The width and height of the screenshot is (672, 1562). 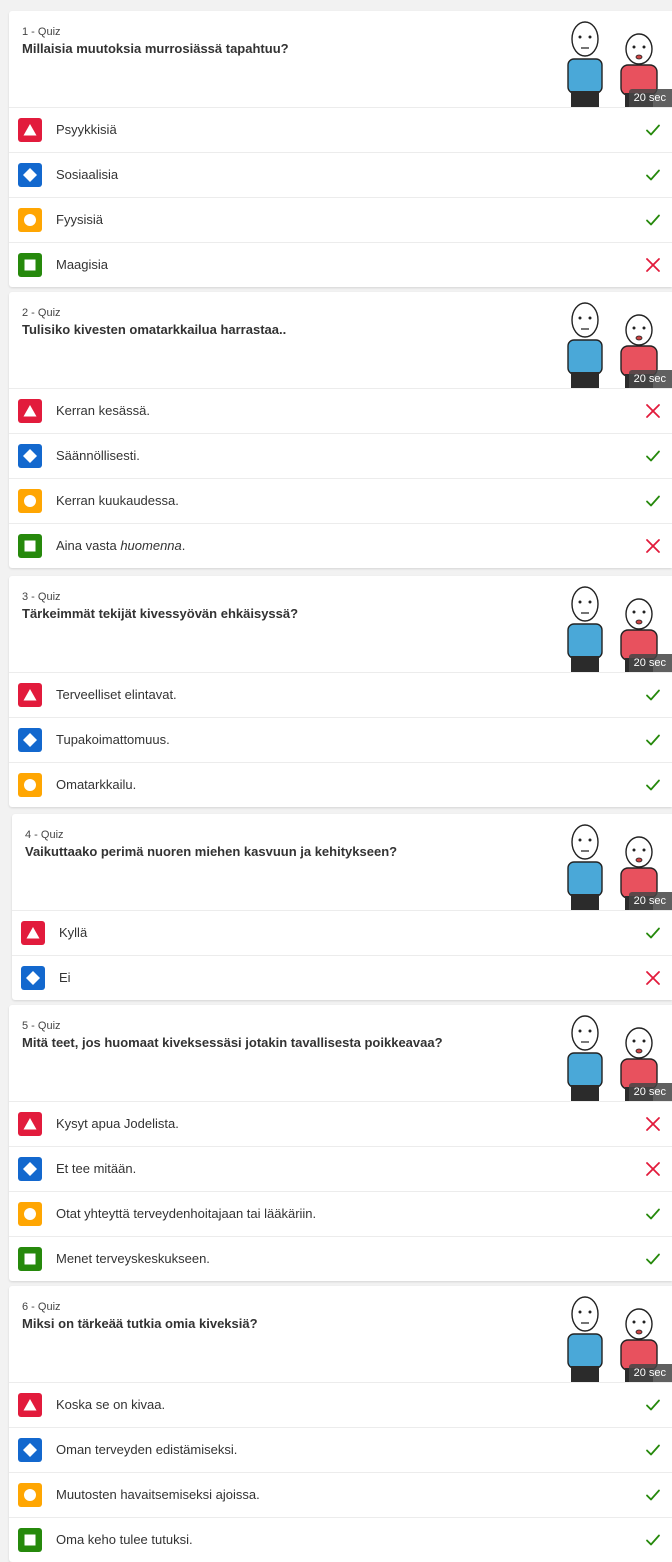 I want to click on answer-text: Fyysisiä, so click(x=79, y=219).